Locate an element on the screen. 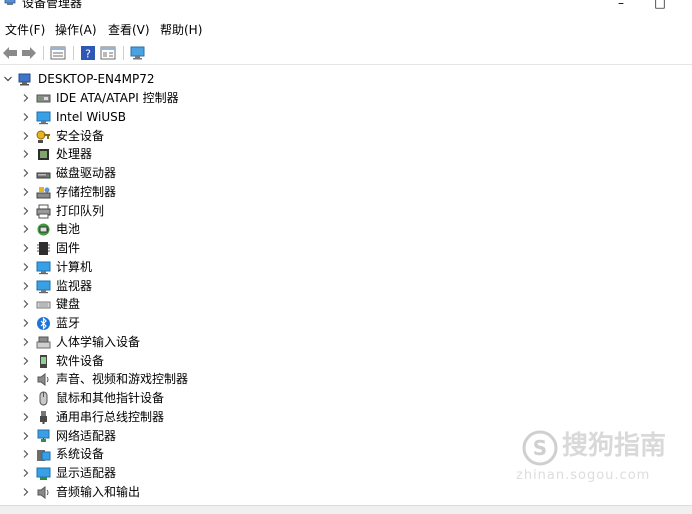 This screenshot has width=692, height=514. tree-item: 存储控制器 is located at coordinates (346, 192).